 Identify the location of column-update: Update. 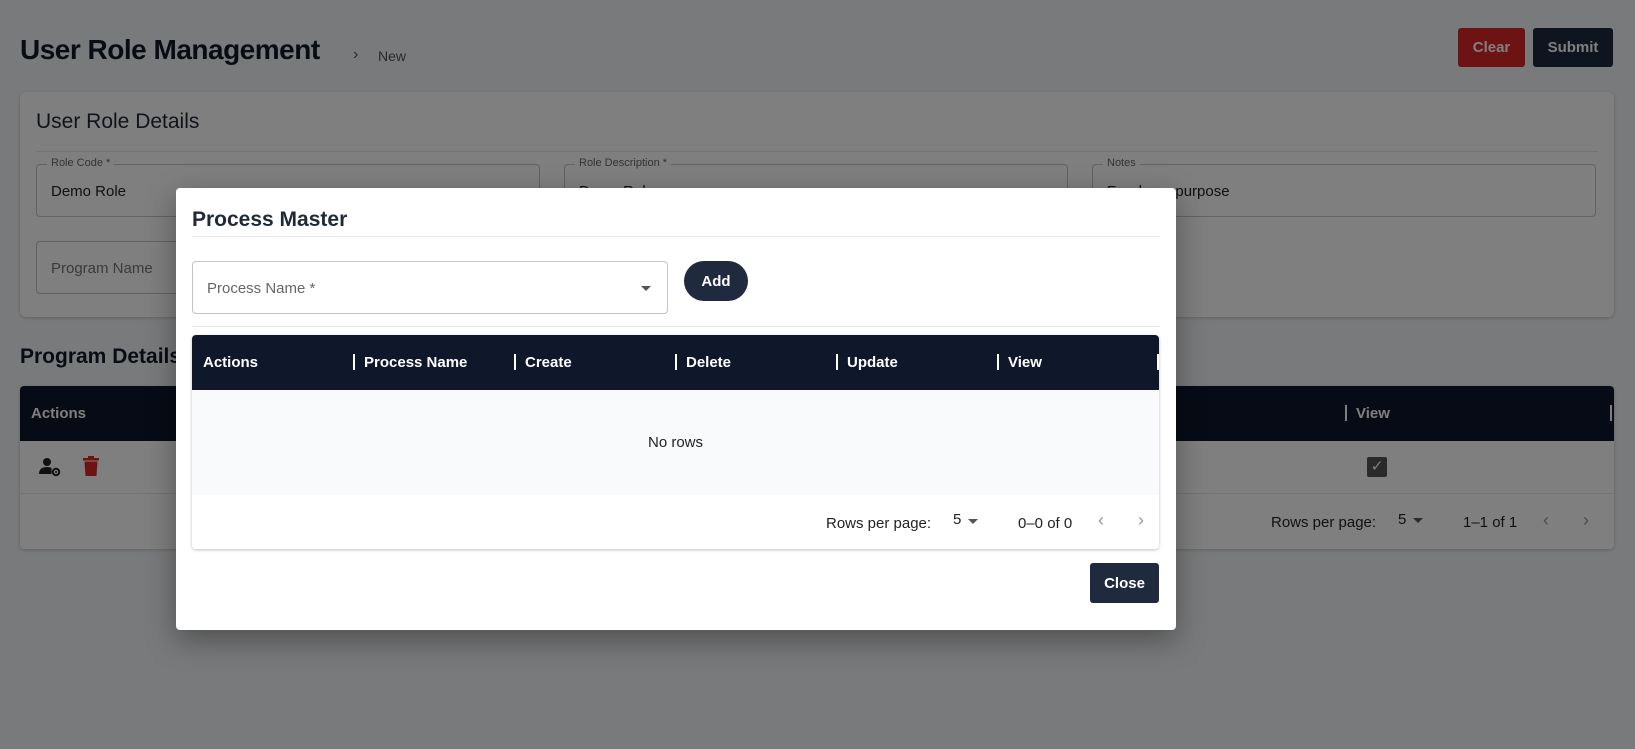
(872, 362).